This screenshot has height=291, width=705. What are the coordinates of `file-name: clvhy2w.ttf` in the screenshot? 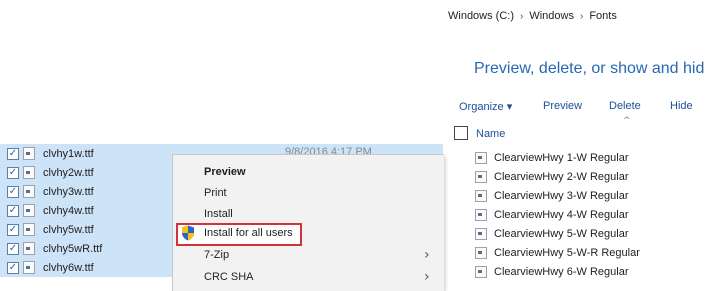 It's located at (68, 172).